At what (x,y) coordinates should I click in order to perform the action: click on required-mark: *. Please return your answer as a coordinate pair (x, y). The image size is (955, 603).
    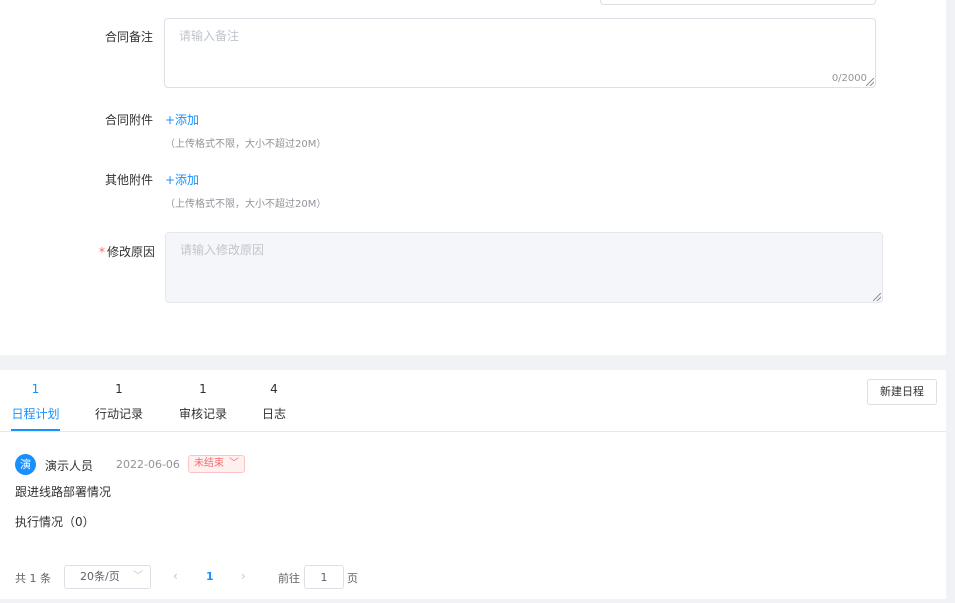
    Looking at the image, I should click on (101, 252).